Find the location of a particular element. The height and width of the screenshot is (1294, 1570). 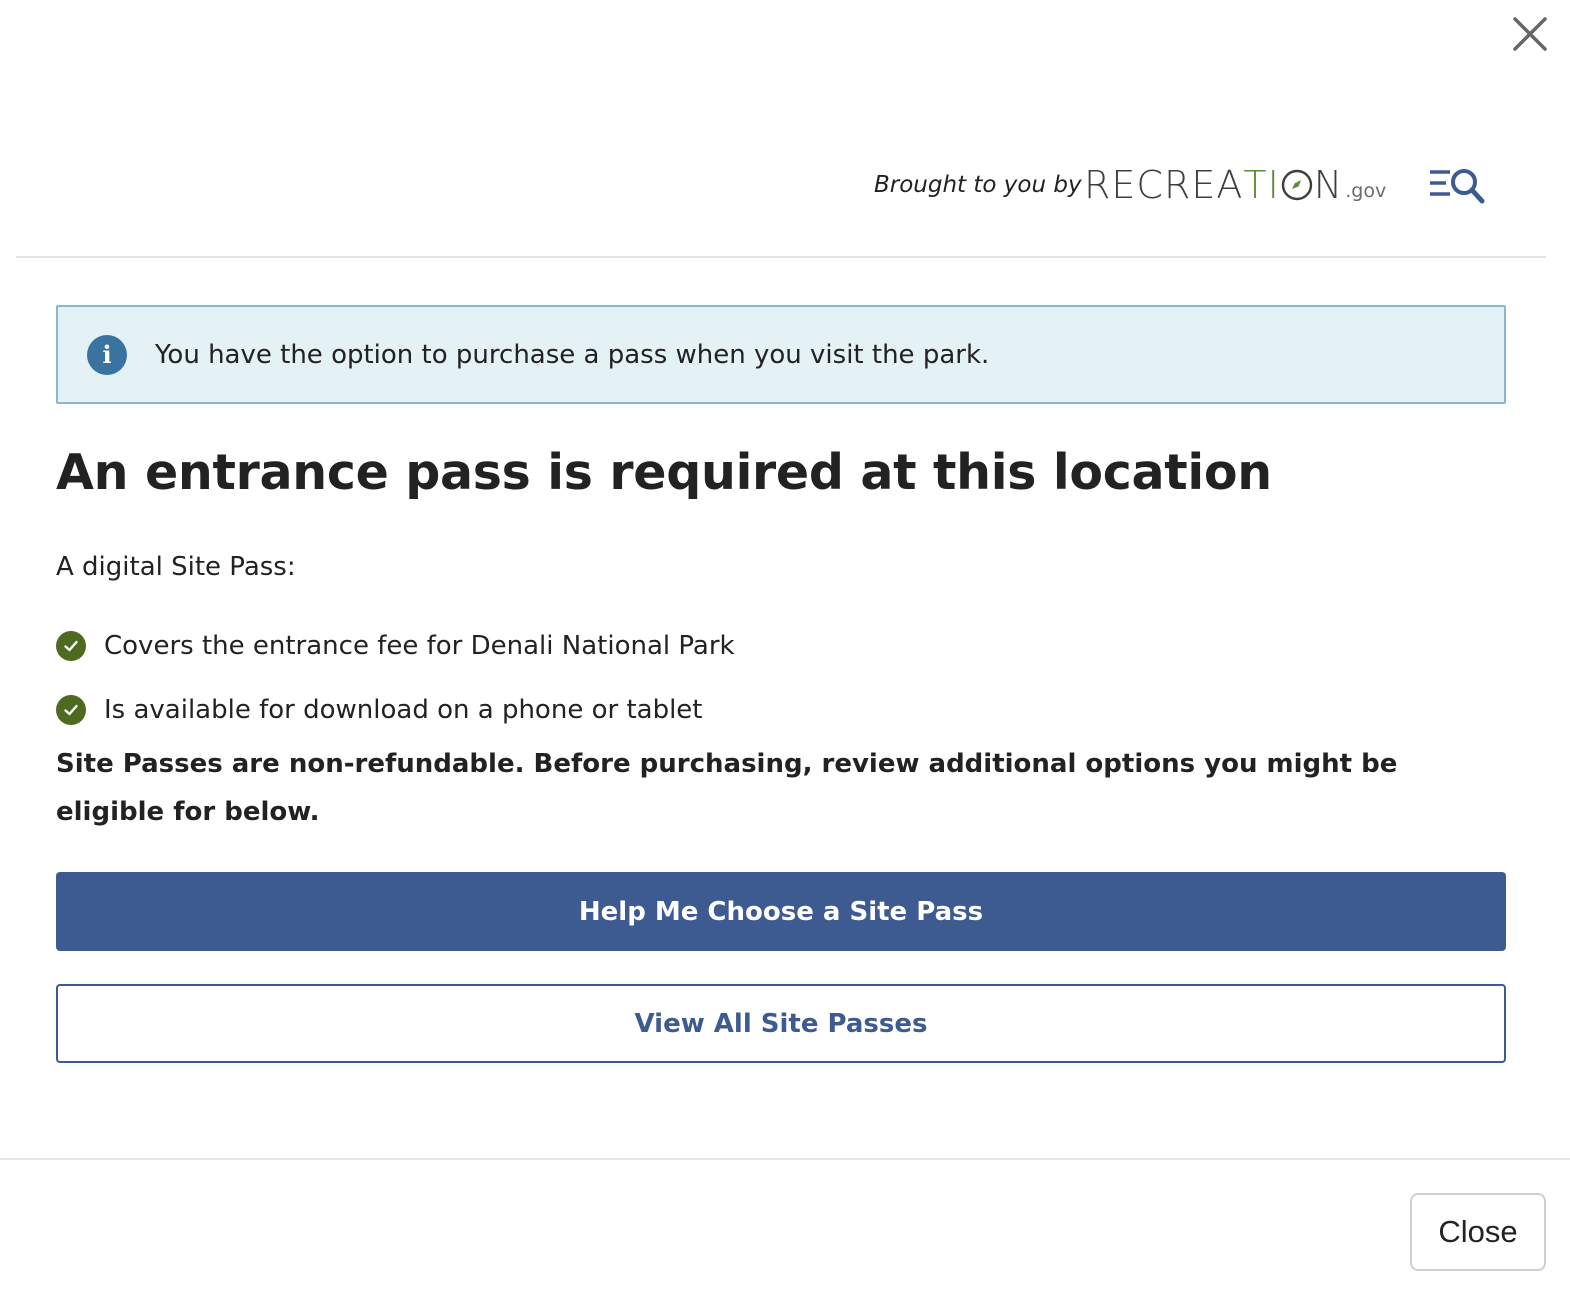

brought-to-you-text: Brought to you by is located at coordinates (978, 185).